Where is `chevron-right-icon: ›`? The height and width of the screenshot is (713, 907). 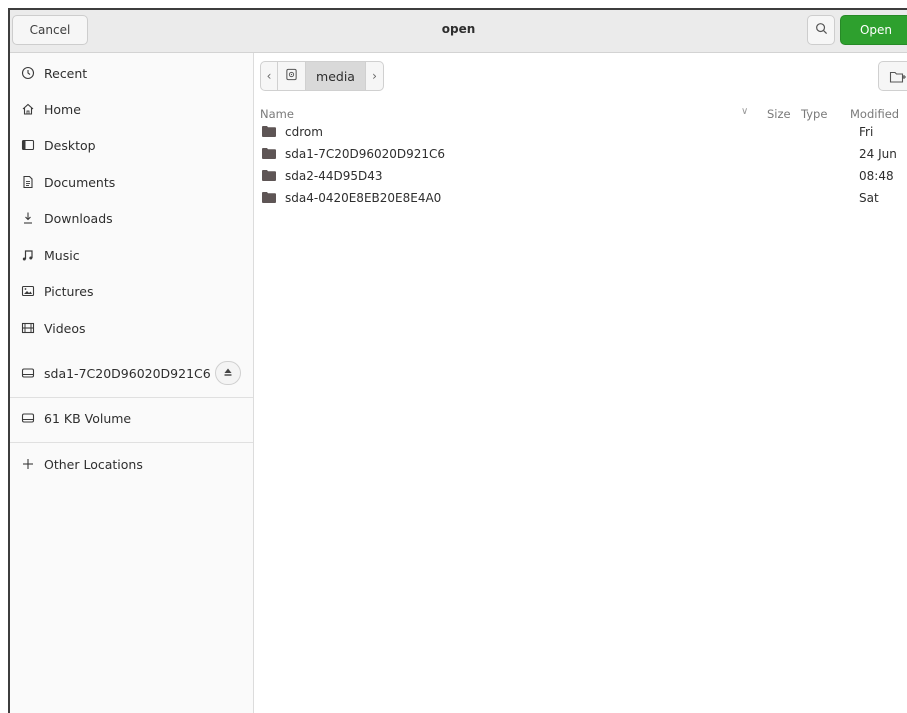 chevron-right-icon: › is located at coordinates (374, 76).